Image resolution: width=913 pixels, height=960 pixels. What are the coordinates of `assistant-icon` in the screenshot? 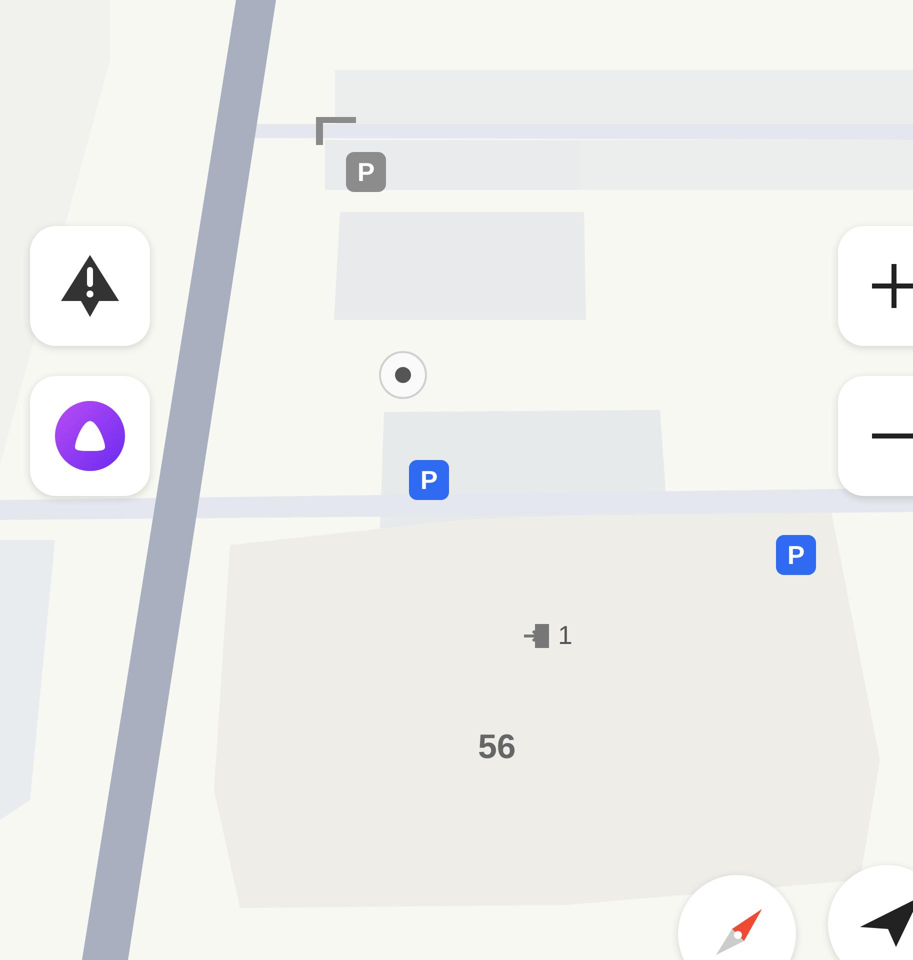 It's located at (90, 436).